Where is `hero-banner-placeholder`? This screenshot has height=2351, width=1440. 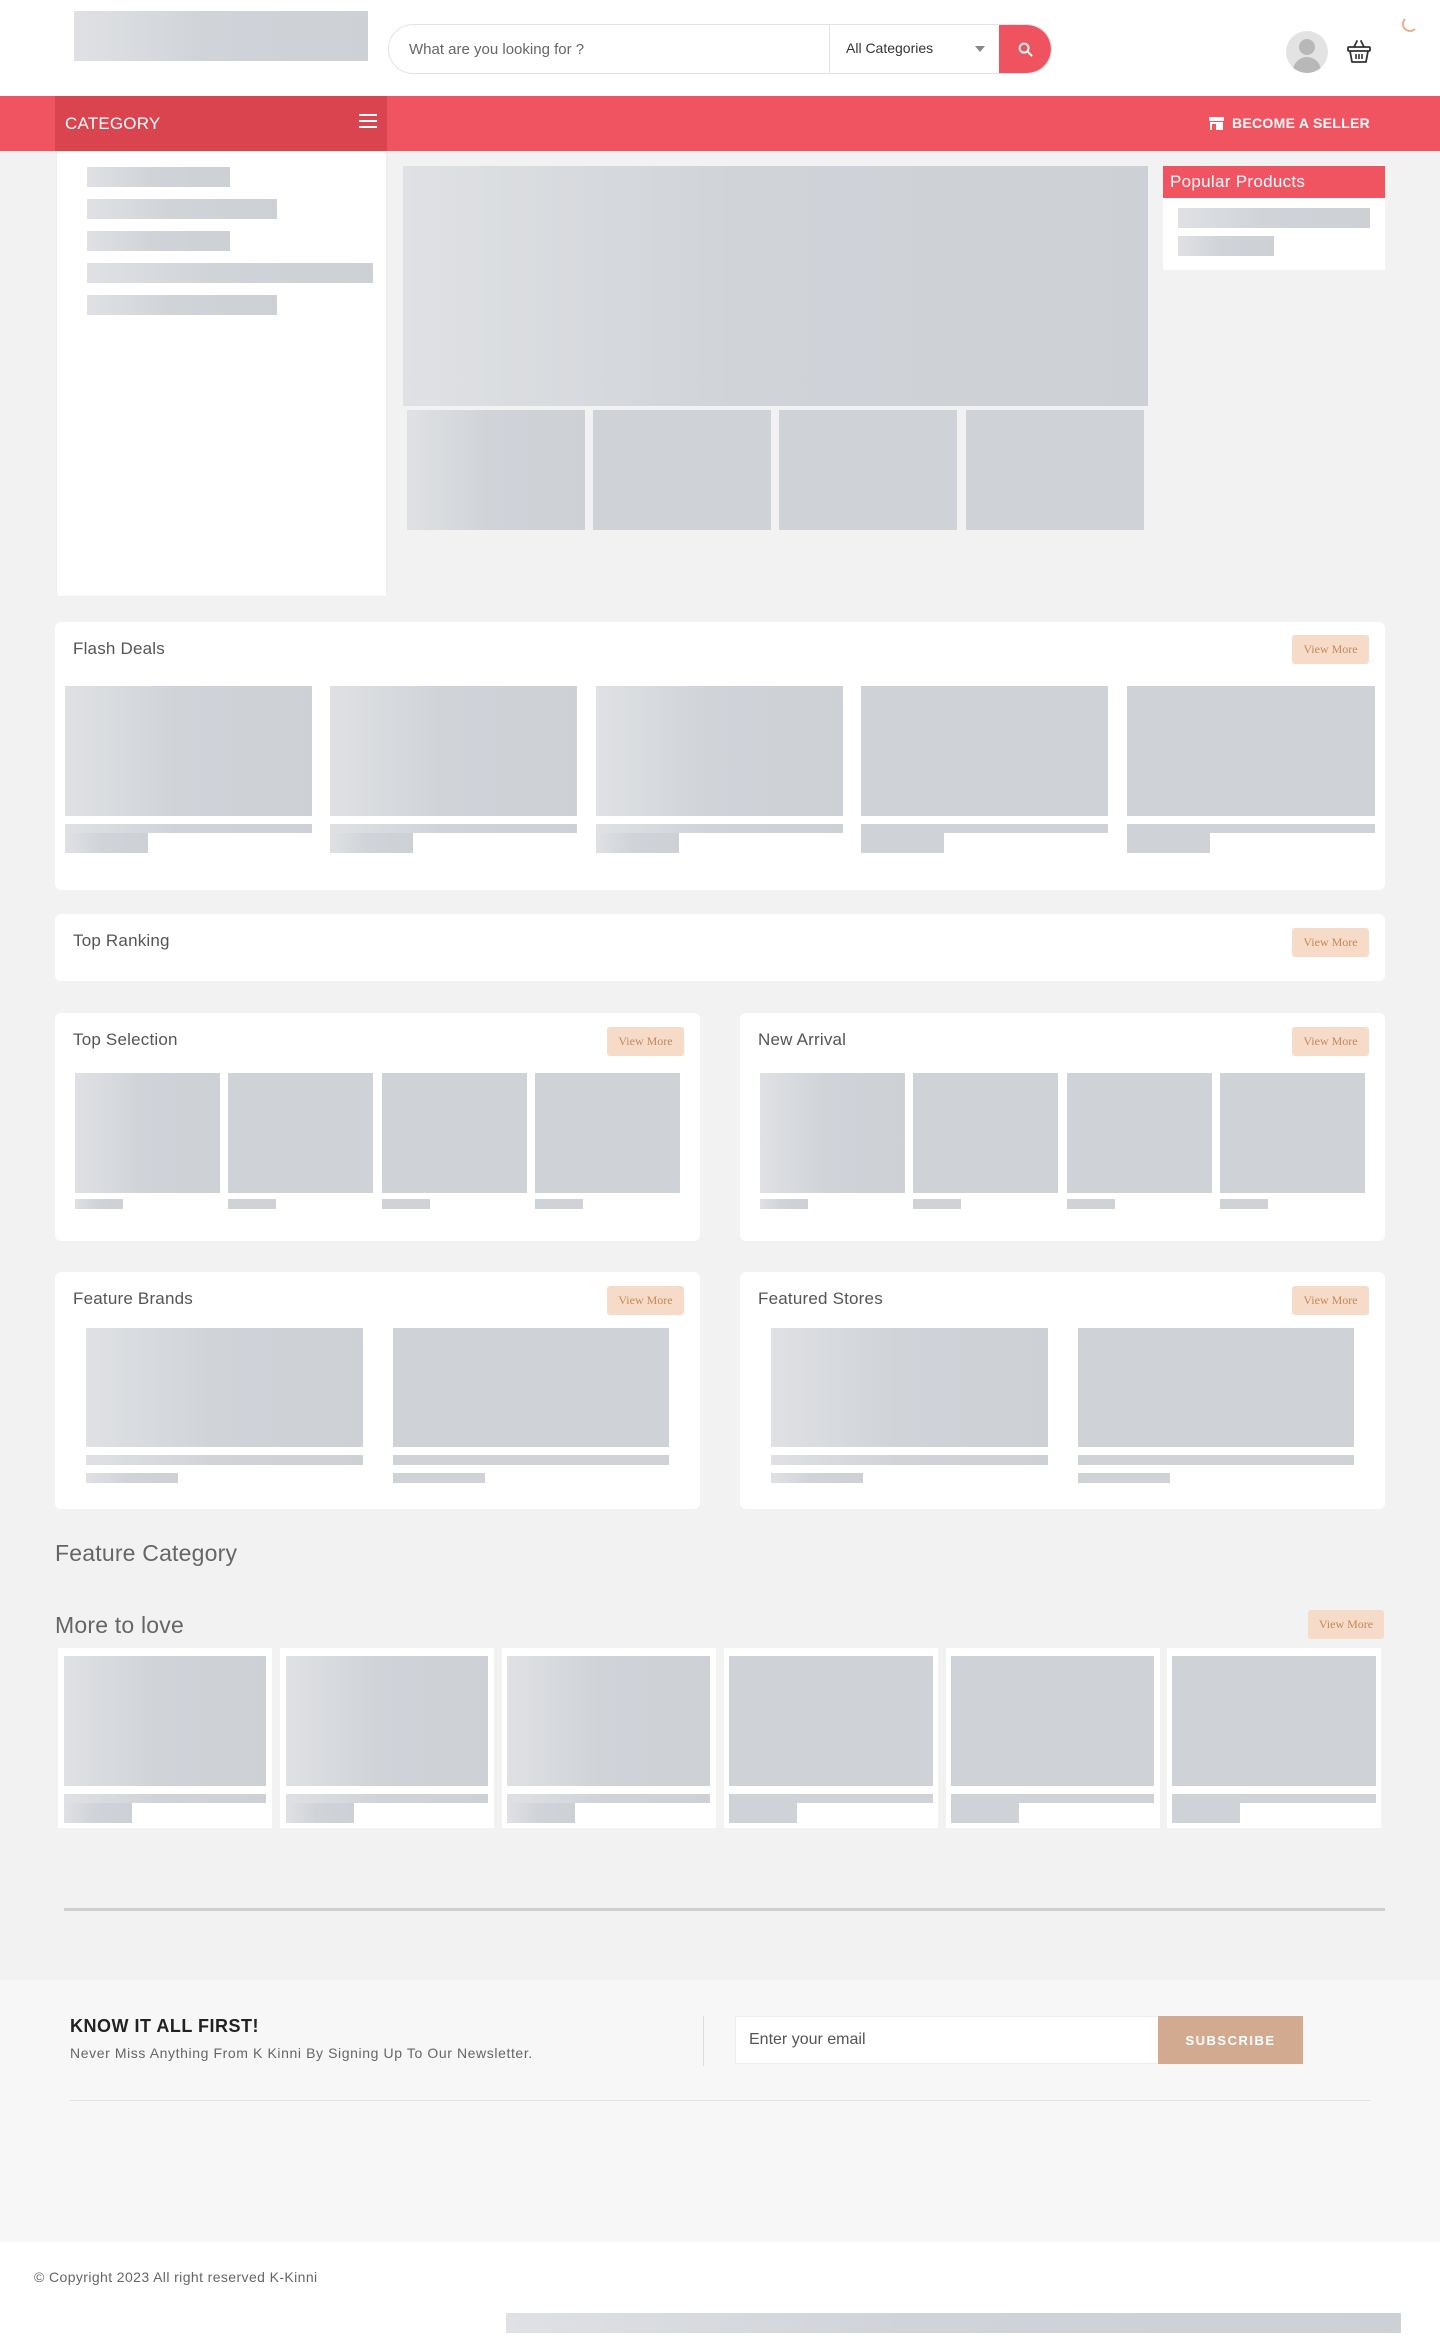 hero-banner-placeholder is located at coordinates (775, 286).